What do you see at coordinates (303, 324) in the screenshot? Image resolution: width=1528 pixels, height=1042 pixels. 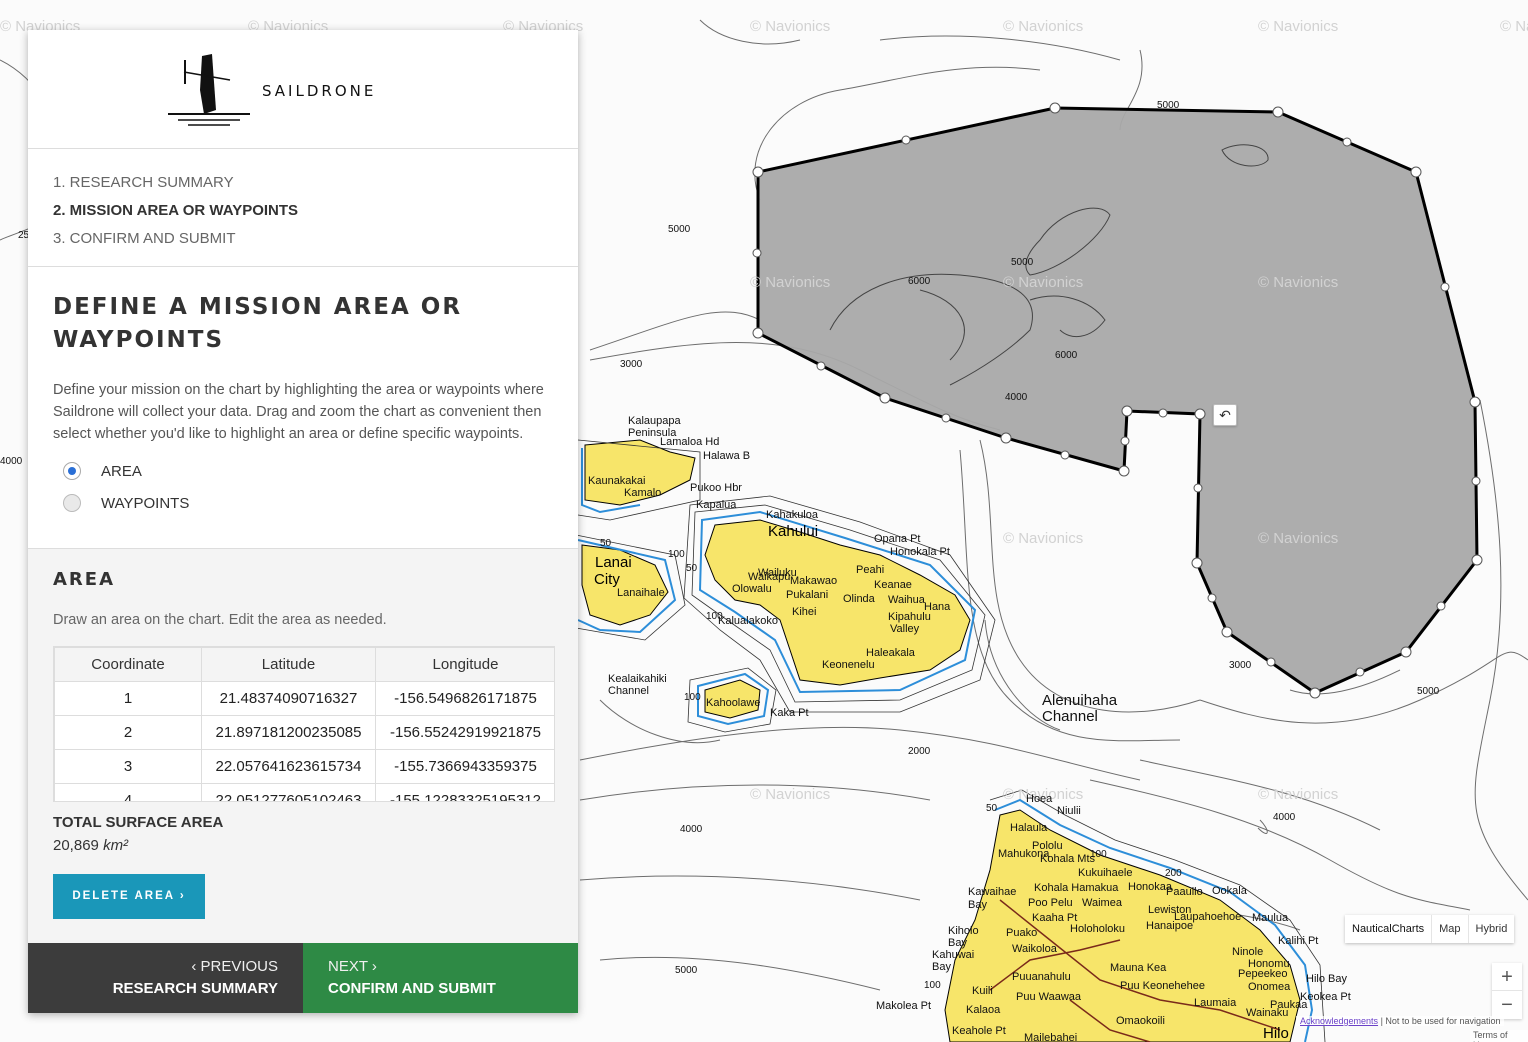 I see `page-title: DEFINE A MISSION AREA OR WAYPOINTS` at bounding box center [303, 324].